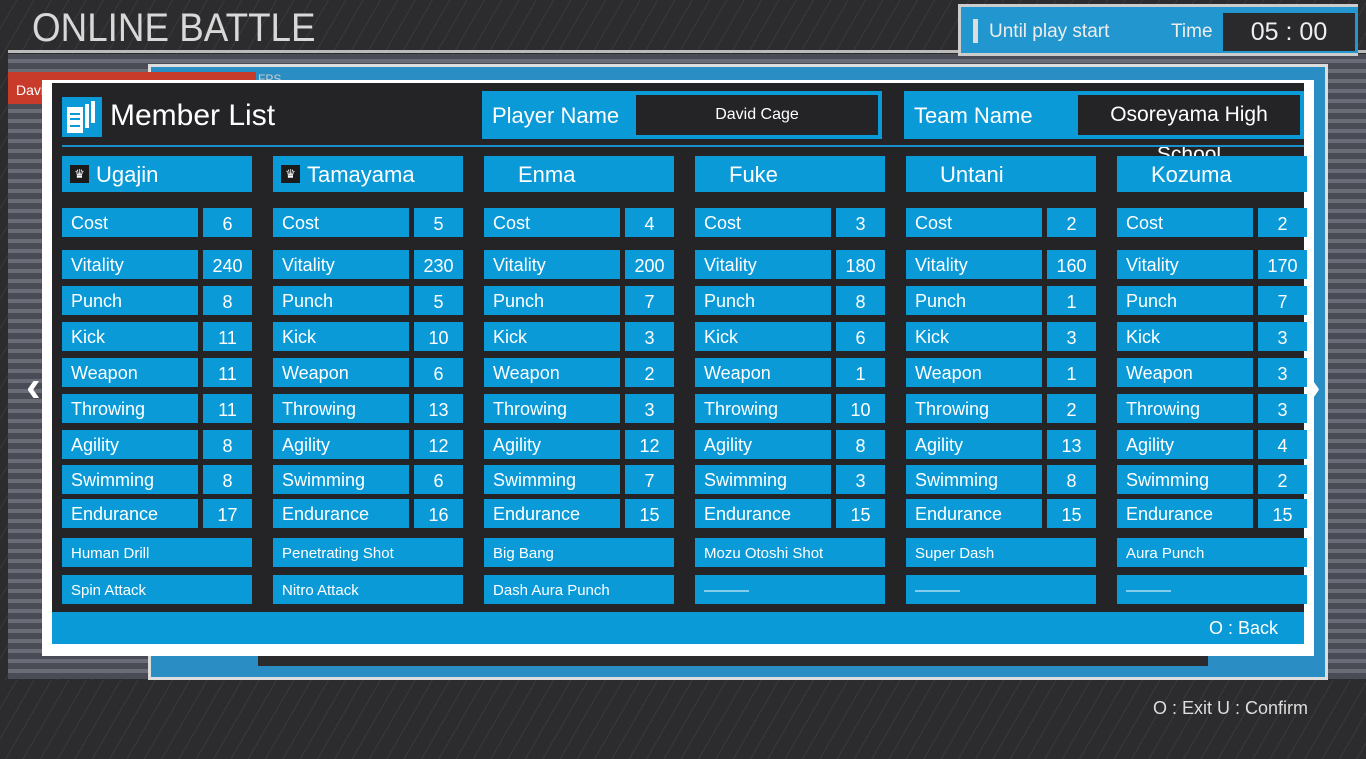  Describe the element at coordinates (157, 552) in the screenshot. I see `skill-item: Human Drill` at that location.